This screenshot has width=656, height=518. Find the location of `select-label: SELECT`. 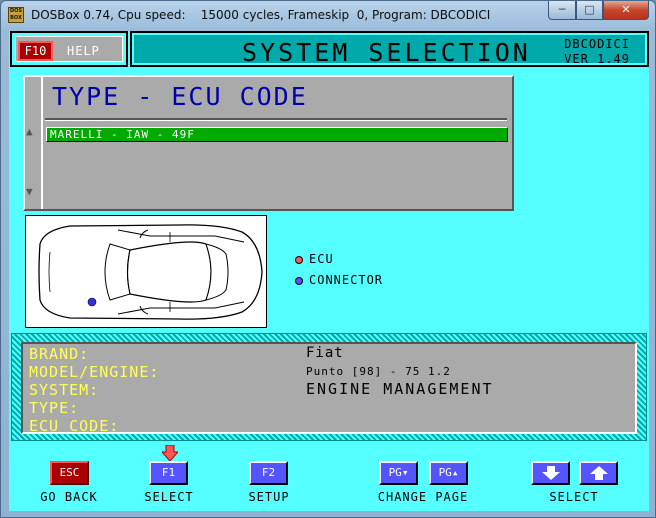

select-label: SELECT is located at coordinates (169, 497).